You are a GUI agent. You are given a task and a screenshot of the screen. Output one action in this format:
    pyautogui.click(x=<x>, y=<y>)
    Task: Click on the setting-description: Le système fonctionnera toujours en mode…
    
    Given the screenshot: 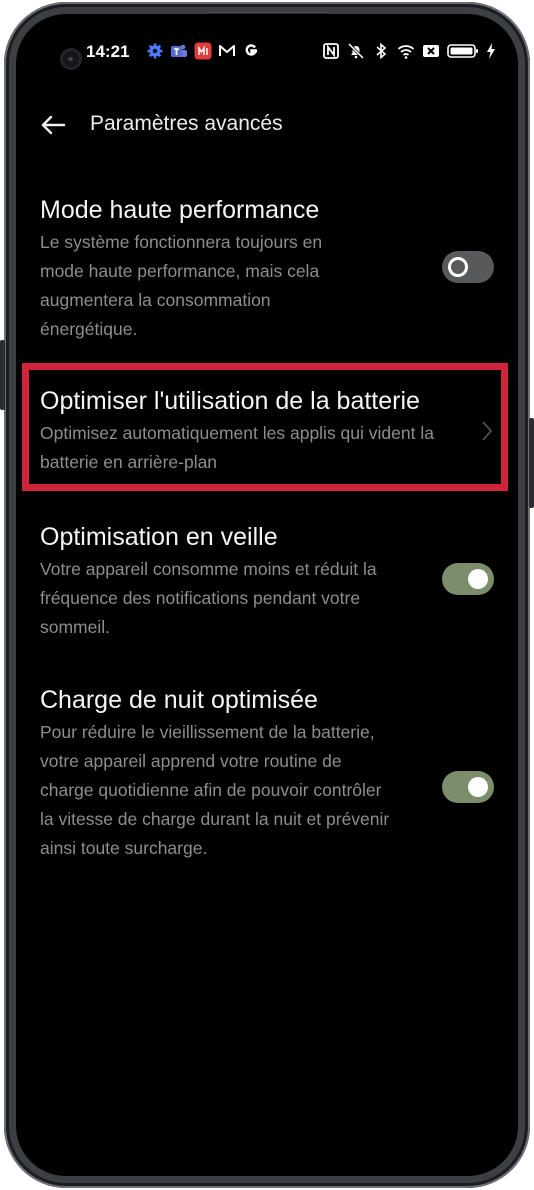 What is the action you would take?
    pyautogui.click(x=181, y=285)
    